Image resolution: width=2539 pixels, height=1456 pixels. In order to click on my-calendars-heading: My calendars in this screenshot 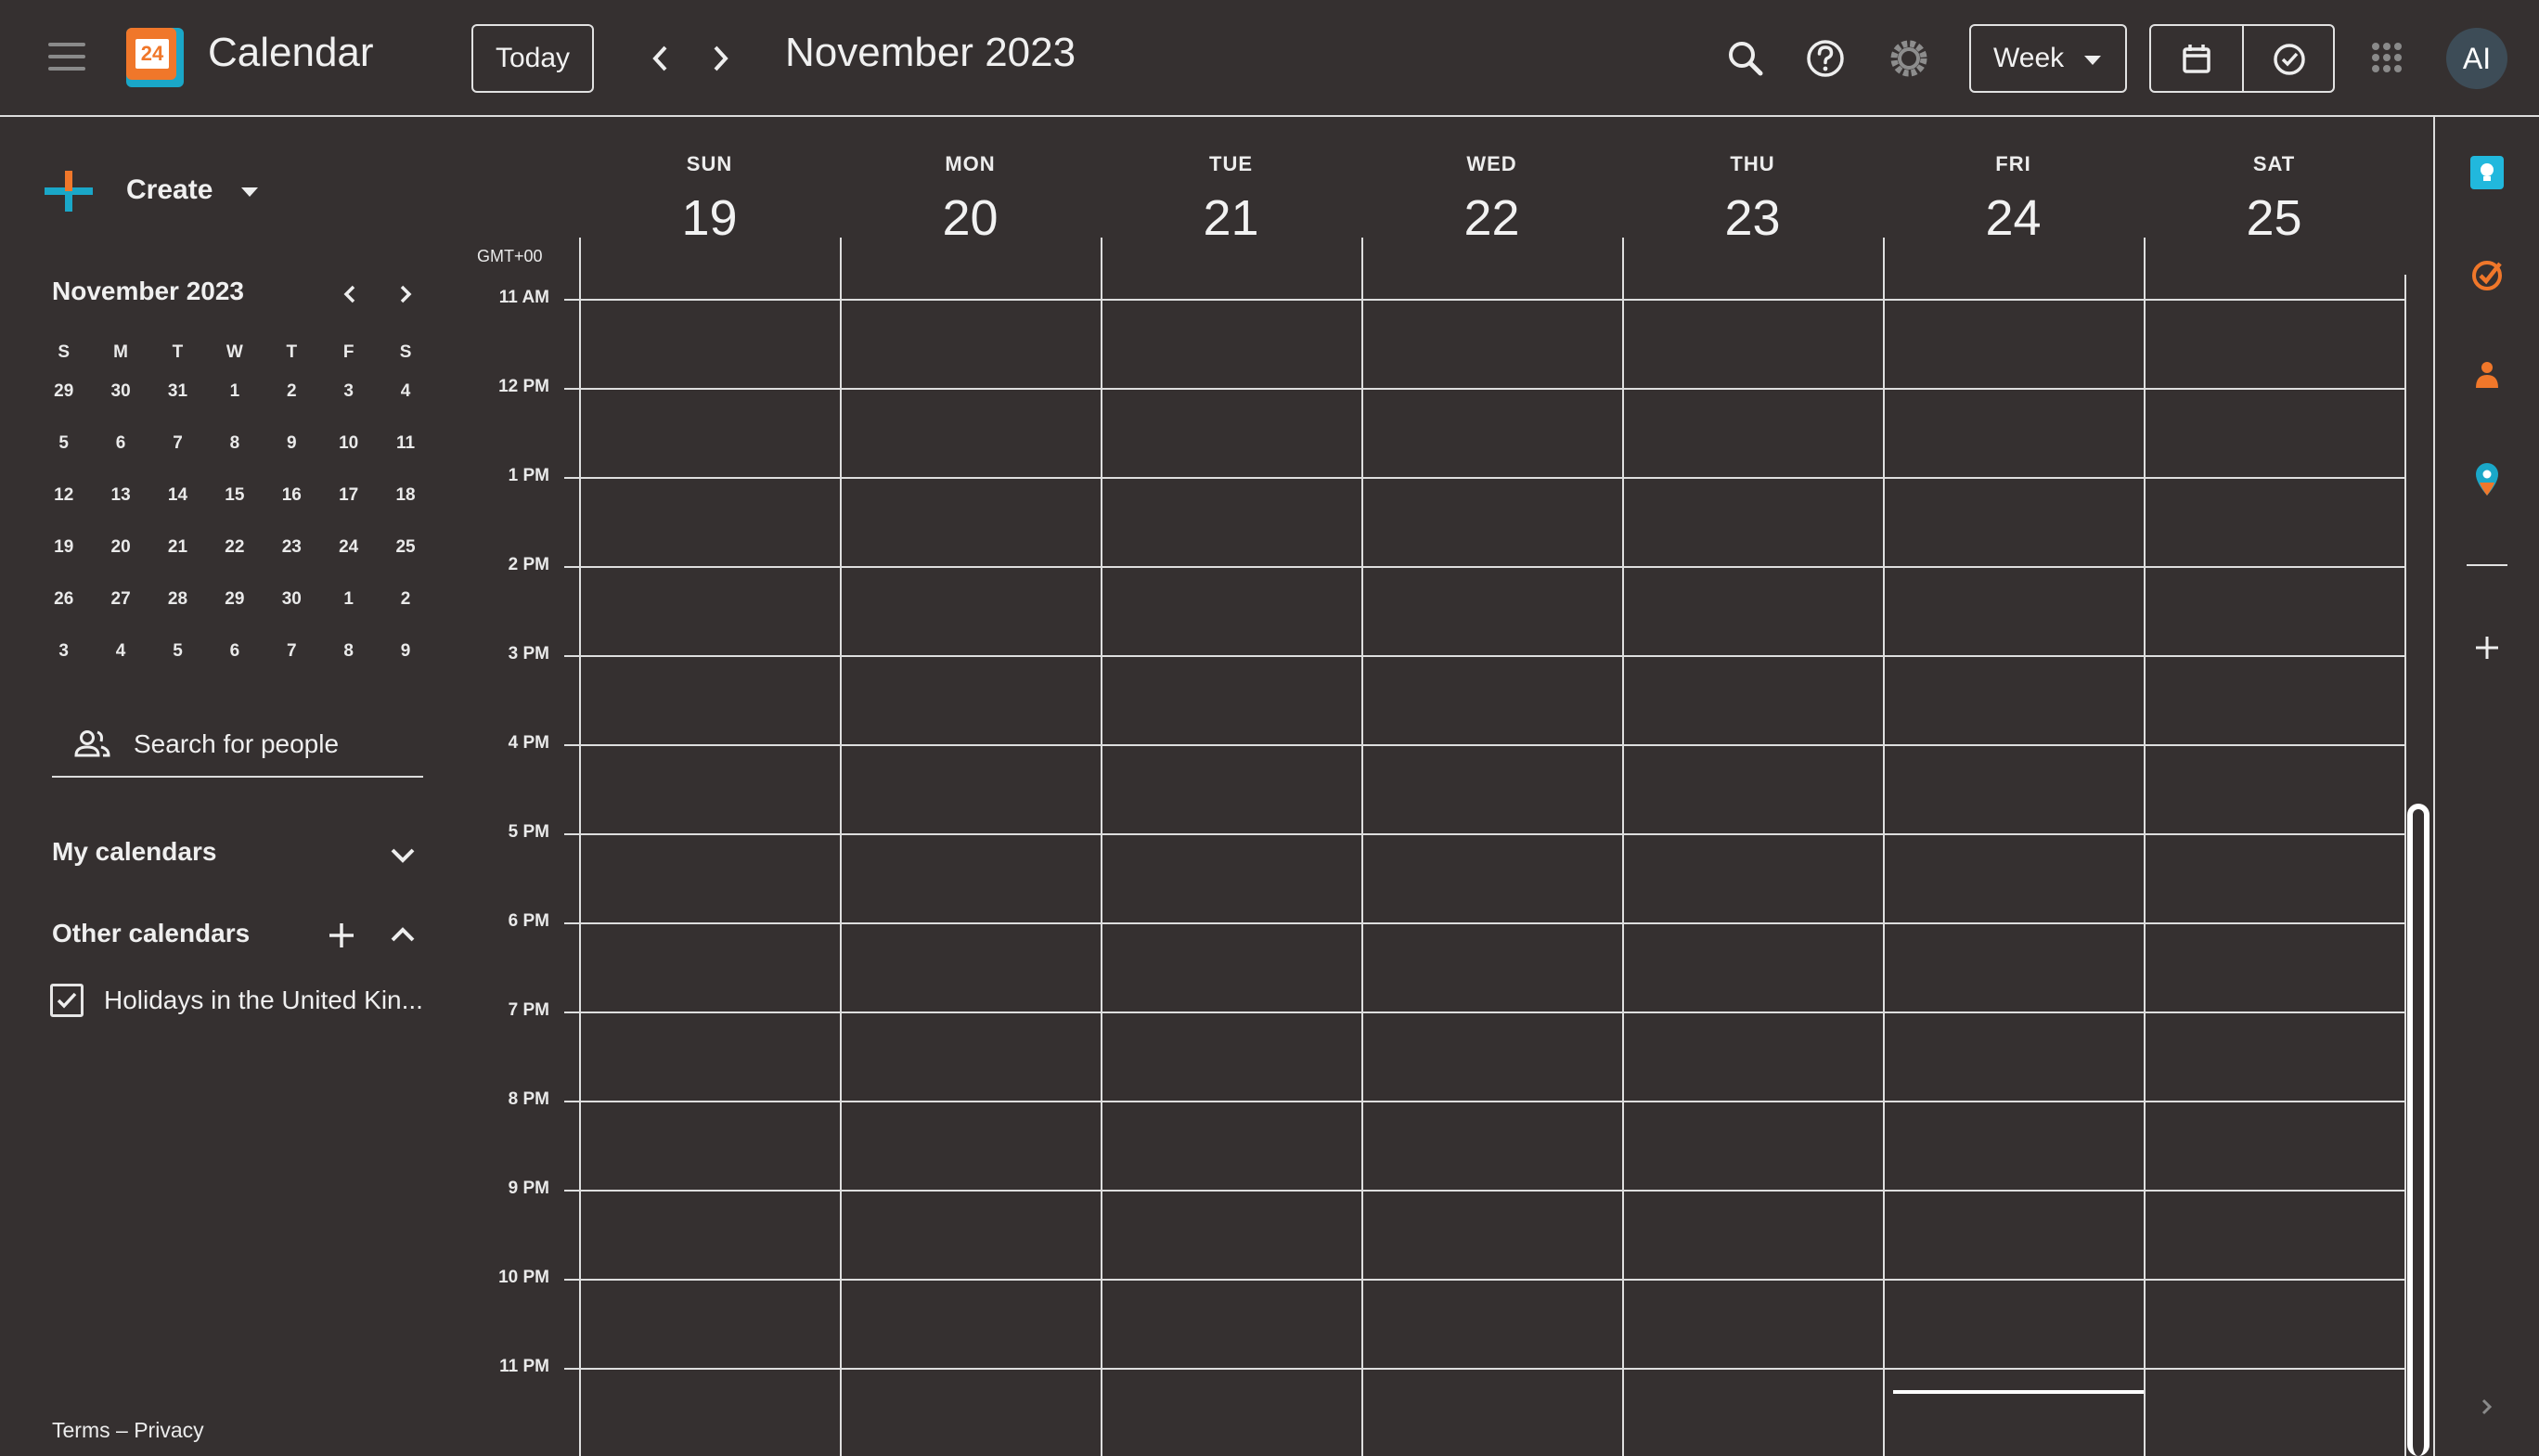, I will do `click(134, 852)`.